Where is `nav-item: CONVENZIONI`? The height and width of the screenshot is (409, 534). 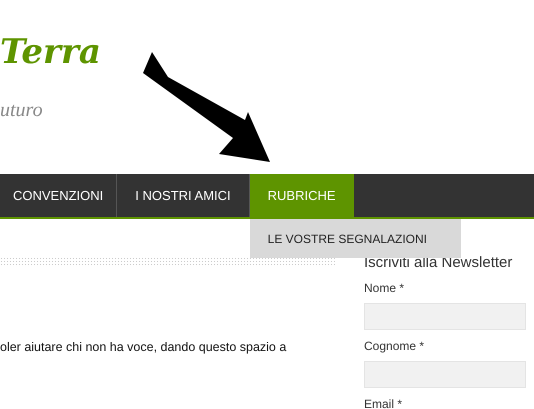
nav-item: CONVENZIONI is located at coordinates (59, 195).